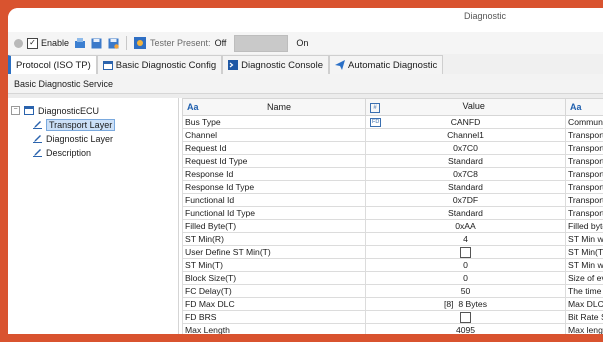 This screenshot has height=342, width=603. Describe the element at coordinates (274, 174) in the screenshot. I see `row-name-cell: Response Id` at that location.